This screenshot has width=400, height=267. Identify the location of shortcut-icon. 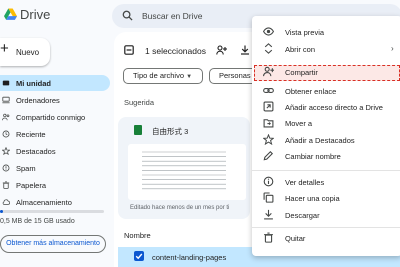
(268, 106).